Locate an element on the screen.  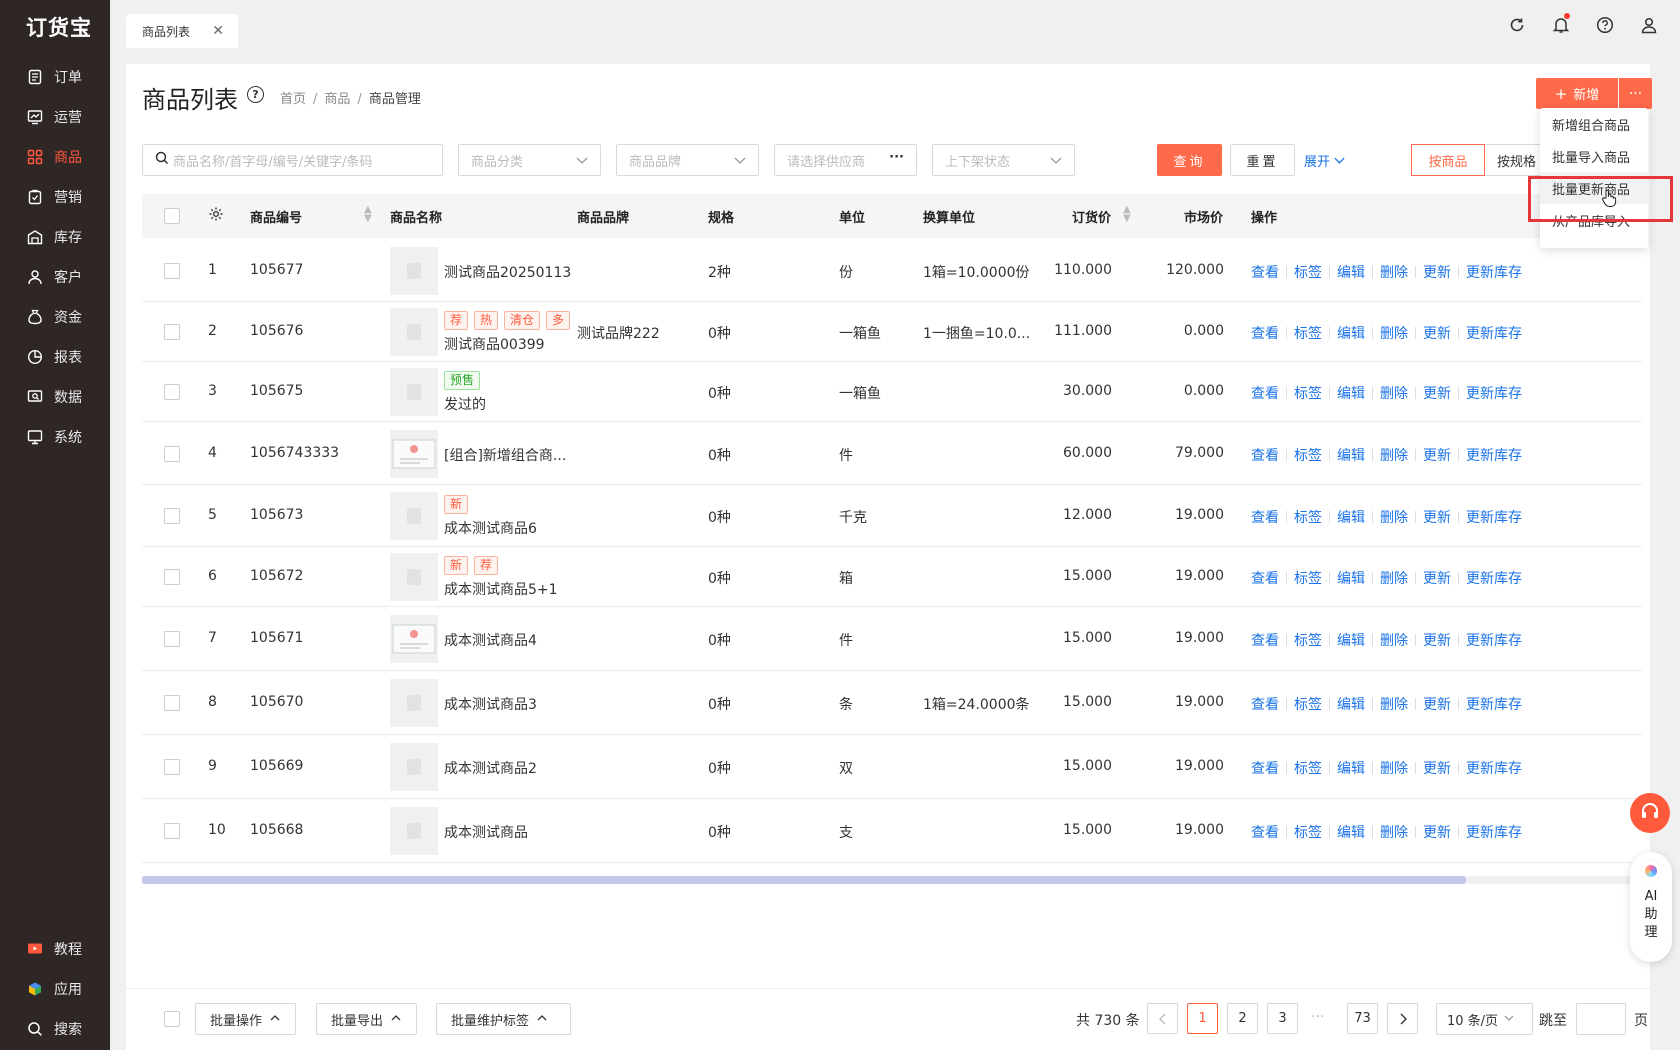
menu-item-add-combo: 新增组合商品 is located at coordinates (1594, 124).